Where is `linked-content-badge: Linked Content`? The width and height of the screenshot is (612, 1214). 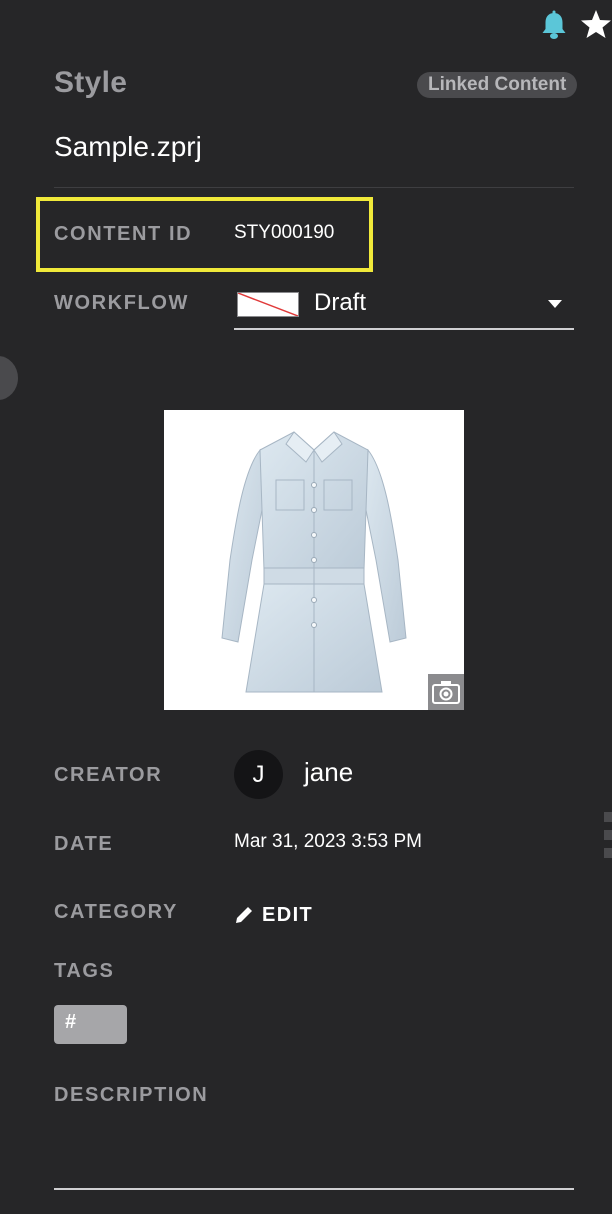
linked-content-badge: Linked Content is located at coordinates (497, 85).